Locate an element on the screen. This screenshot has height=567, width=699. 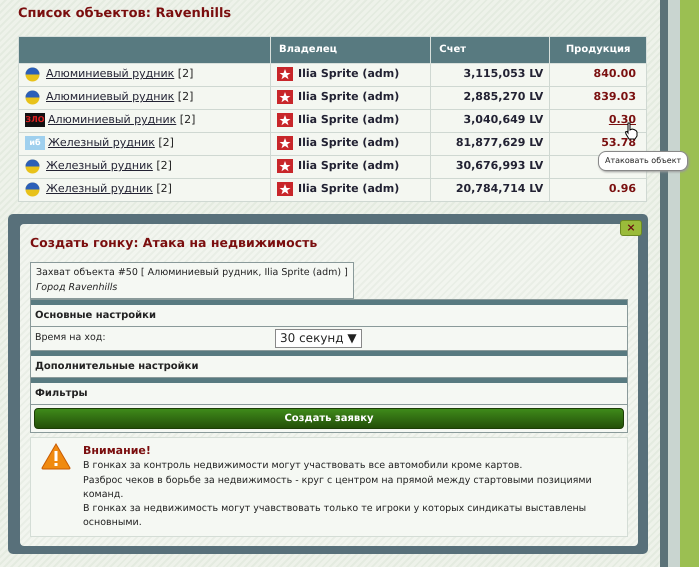
target-description: Захват объекта #50 [ Алюминиевый рудник, Ilia Sprite (adm) ] is located at coordinates (192, 273).